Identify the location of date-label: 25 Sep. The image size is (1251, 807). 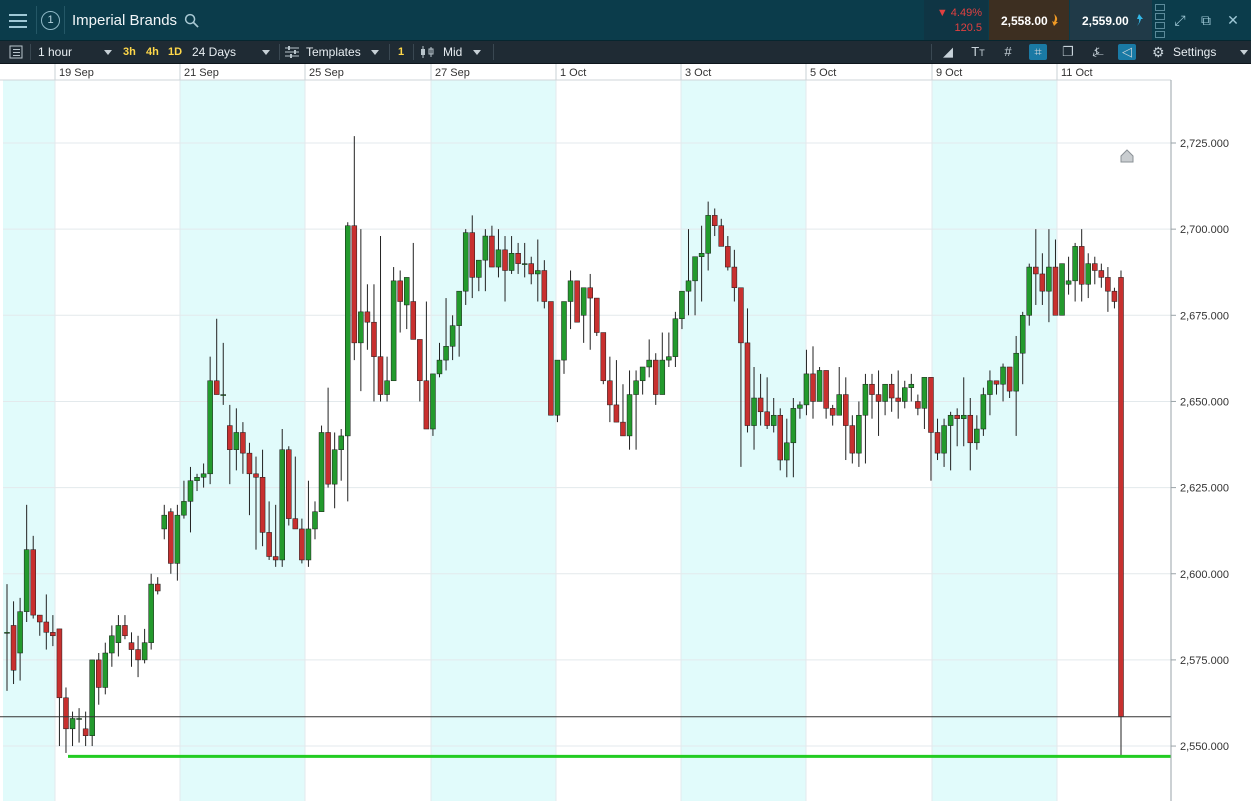
(326, 73).